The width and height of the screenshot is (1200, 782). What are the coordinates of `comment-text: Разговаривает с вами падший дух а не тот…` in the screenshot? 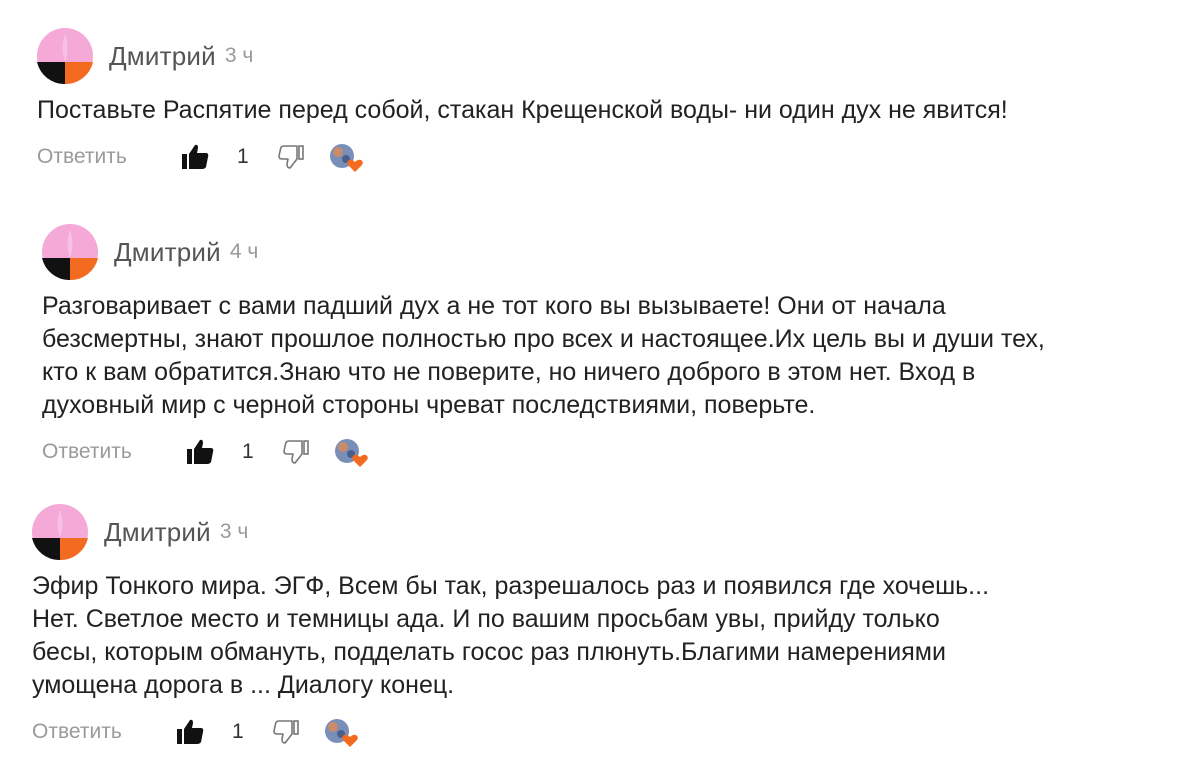 It's located at (543, 355).